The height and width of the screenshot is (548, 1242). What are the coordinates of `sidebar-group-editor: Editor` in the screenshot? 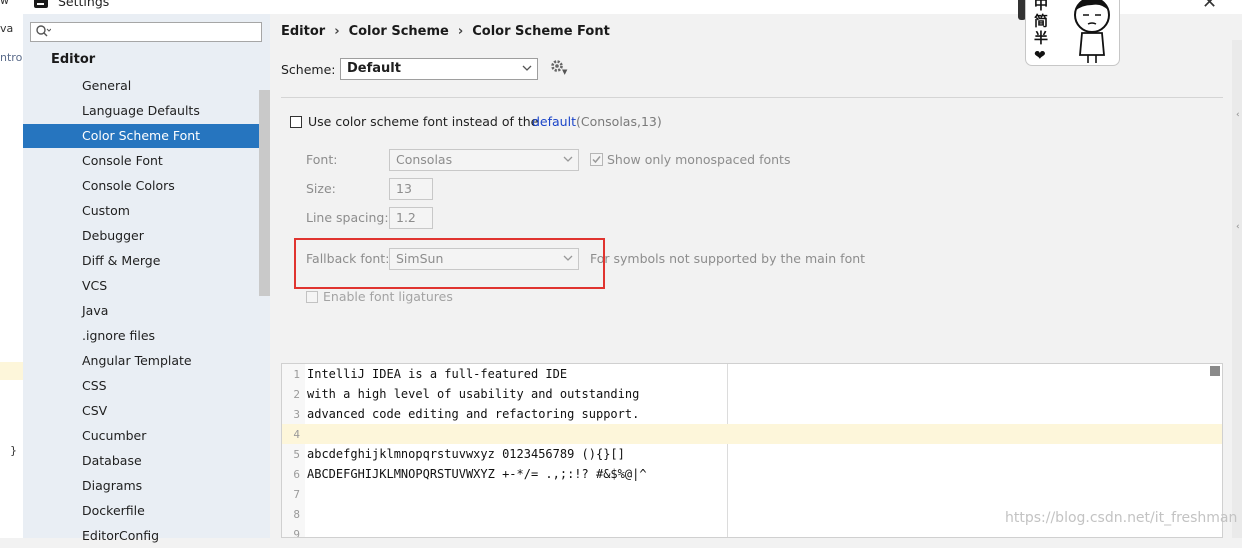 It's located at (73, 59).